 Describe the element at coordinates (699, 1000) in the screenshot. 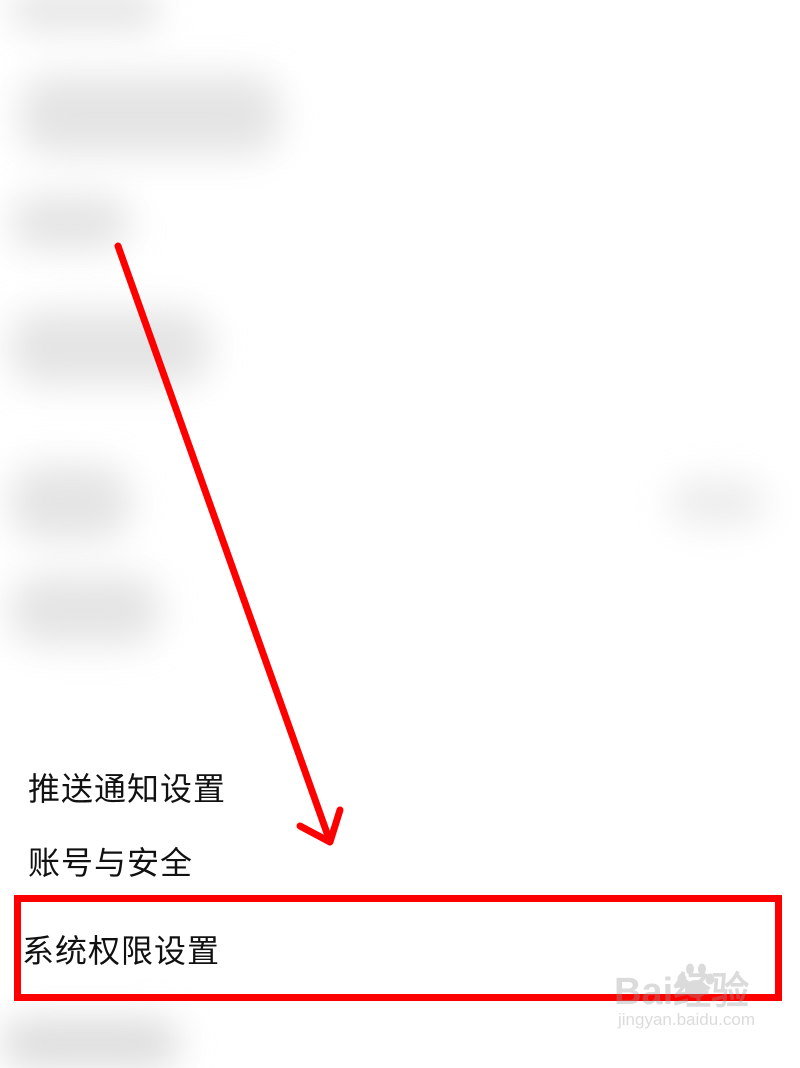

I see `watermark: Bai经验 jingyan.baidu.com` at that location.